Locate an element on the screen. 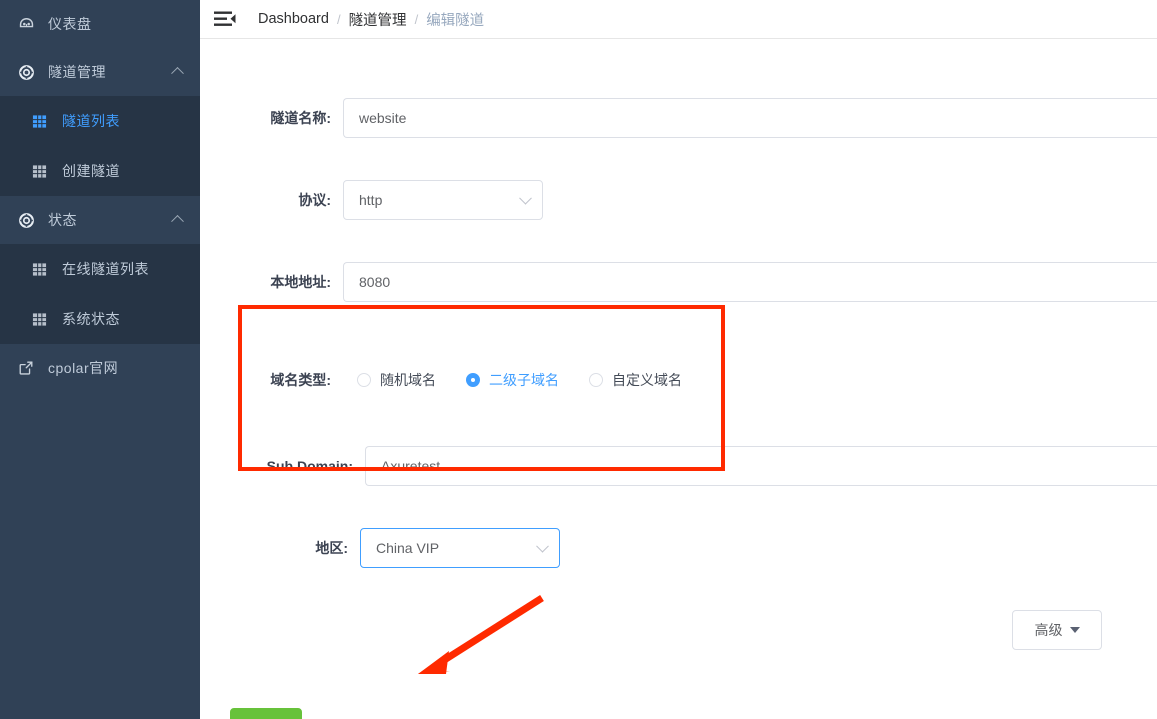 The height and width of the screenshot is (719, 1157). radio-label: 随机域名 is located at coordinates (408, 380).